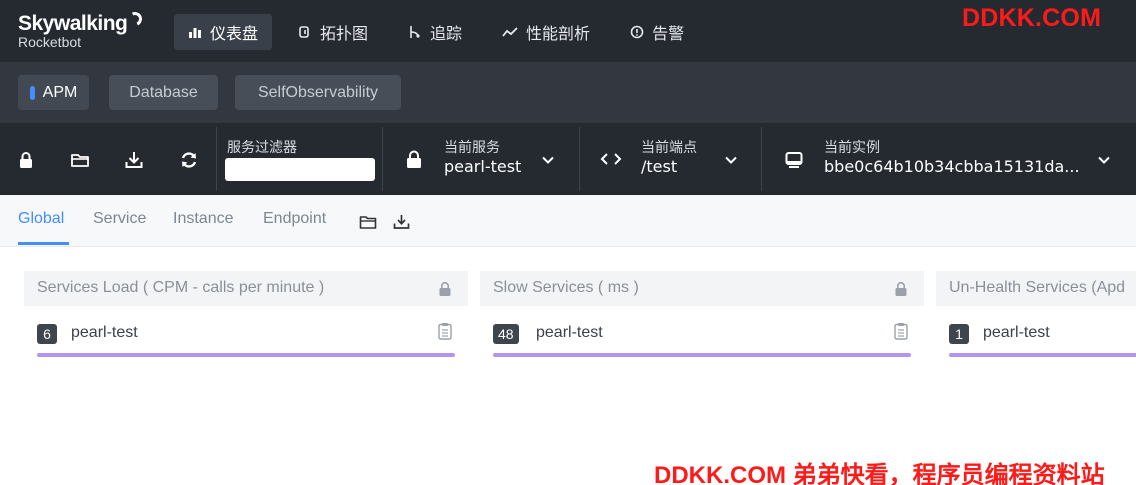 This screenshot has width=1136, height=485. I want to click on layer-tab-database: Database, so click(163, 92).